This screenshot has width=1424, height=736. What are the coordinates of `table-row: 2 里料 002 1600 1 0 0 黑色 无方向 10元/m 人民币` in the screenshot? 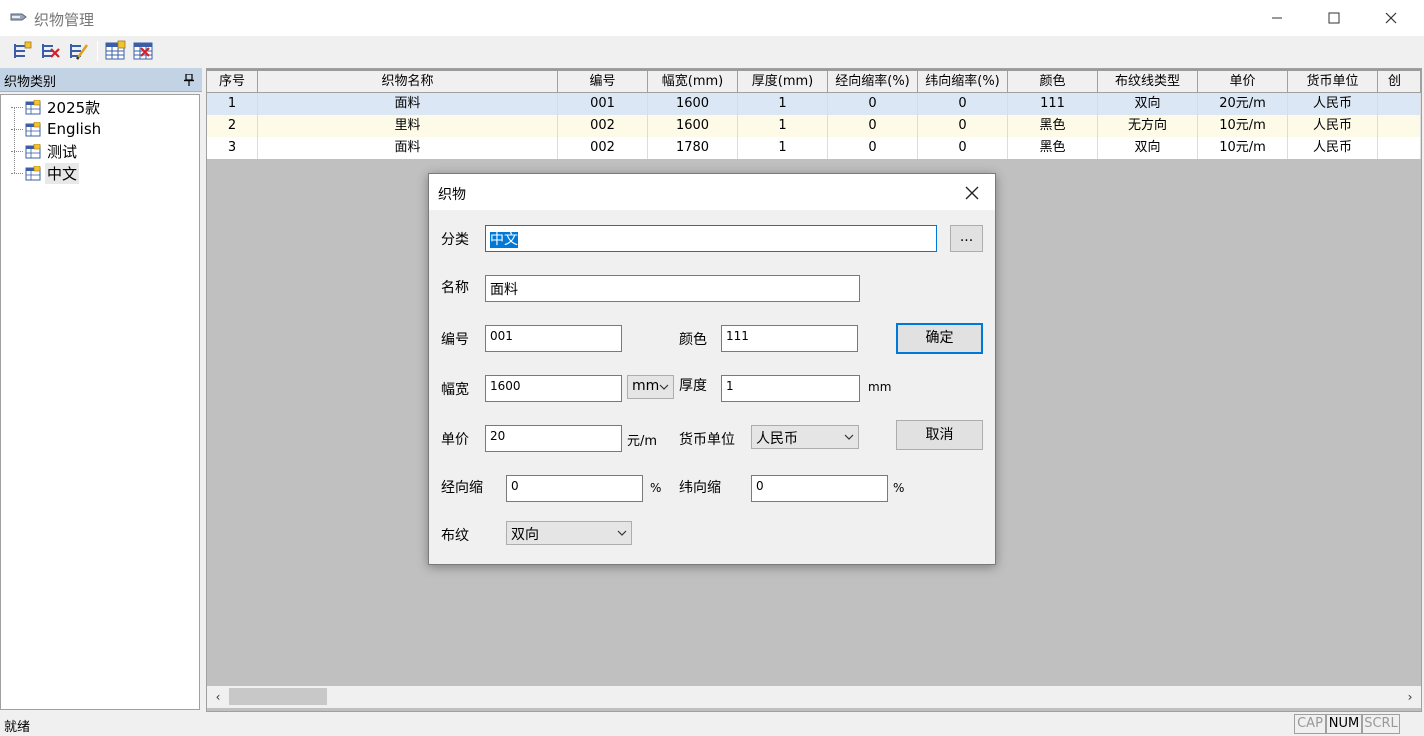 It's located at (814, 126).